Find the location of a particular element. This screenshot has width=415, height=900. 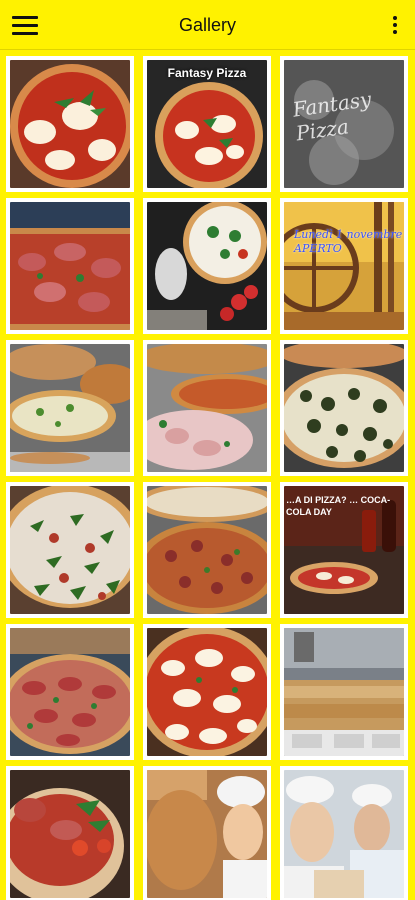

gallery-item: Lunedì 1 novembre APERTO is located at coordinates (344, 266).